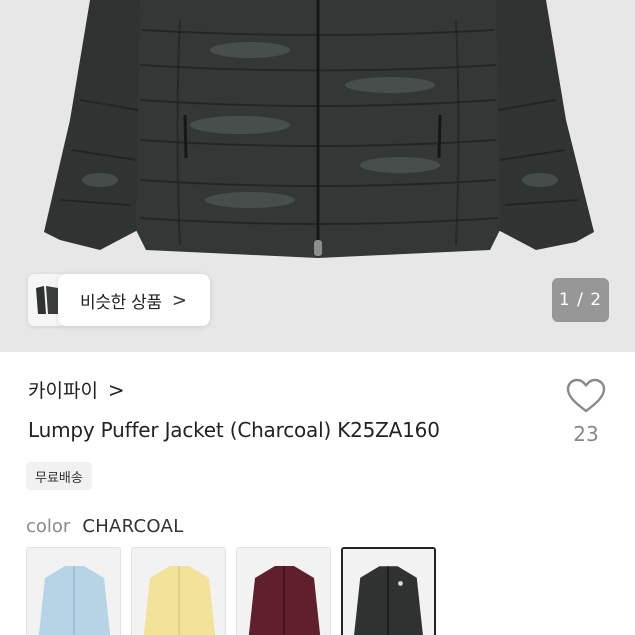 The image size is (635, 635). What do you see at coordinates (48, 526) in the screenshot?
I see `color-label: color` at bounding box center [48, 526].